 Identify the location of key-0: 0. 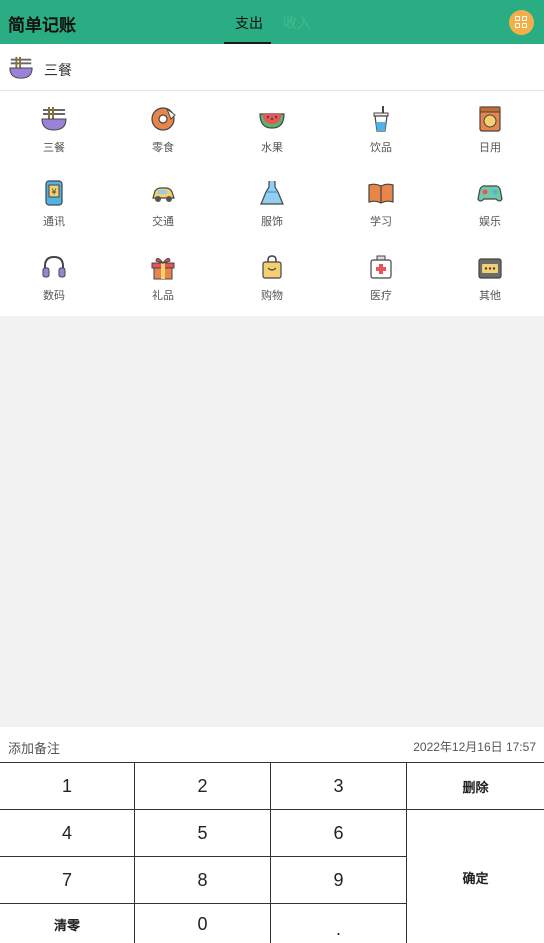
(202, 923).